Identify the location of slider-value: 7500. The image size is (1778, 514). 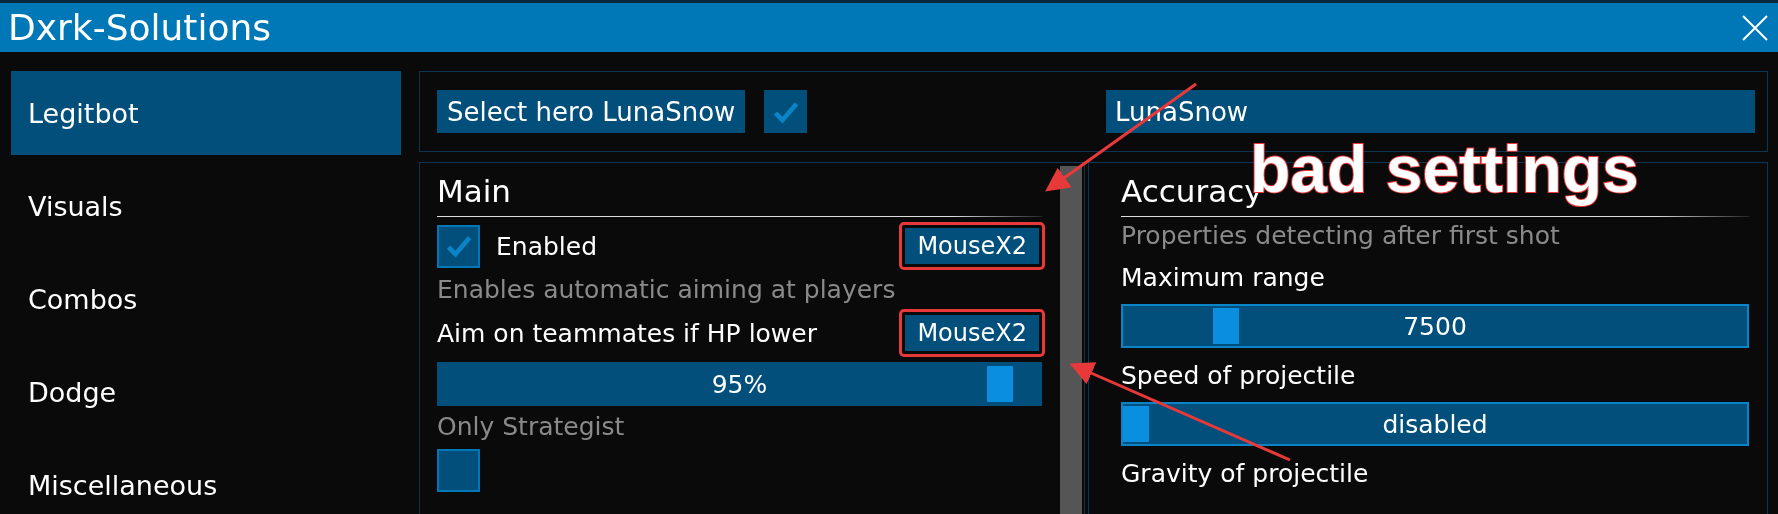
(1435, 326).